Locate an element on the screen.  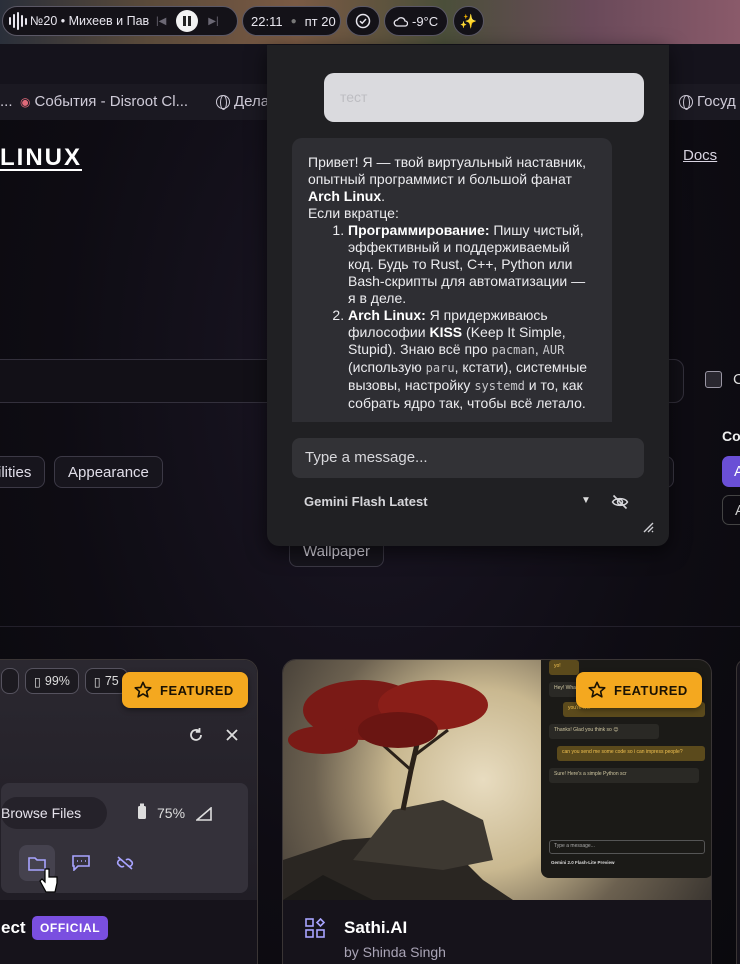
official-badge: OFFICIAL is located at coordinates (70, 928).